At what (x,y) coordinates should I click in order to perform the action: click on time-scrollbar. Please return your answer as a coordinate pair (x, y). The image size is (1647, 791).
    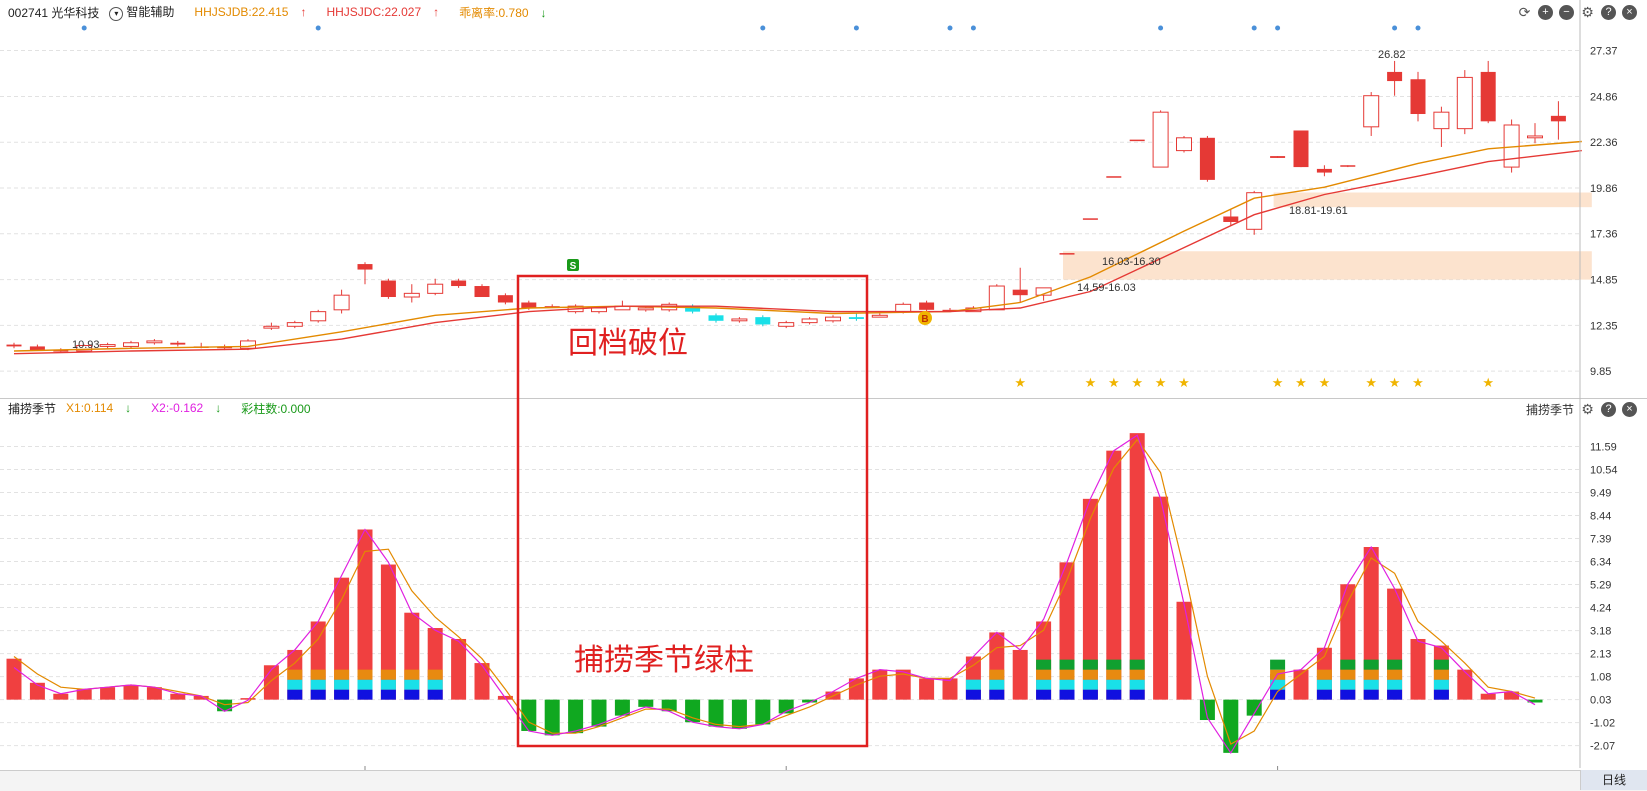
    Looking at the image, I should click on (823, 780).